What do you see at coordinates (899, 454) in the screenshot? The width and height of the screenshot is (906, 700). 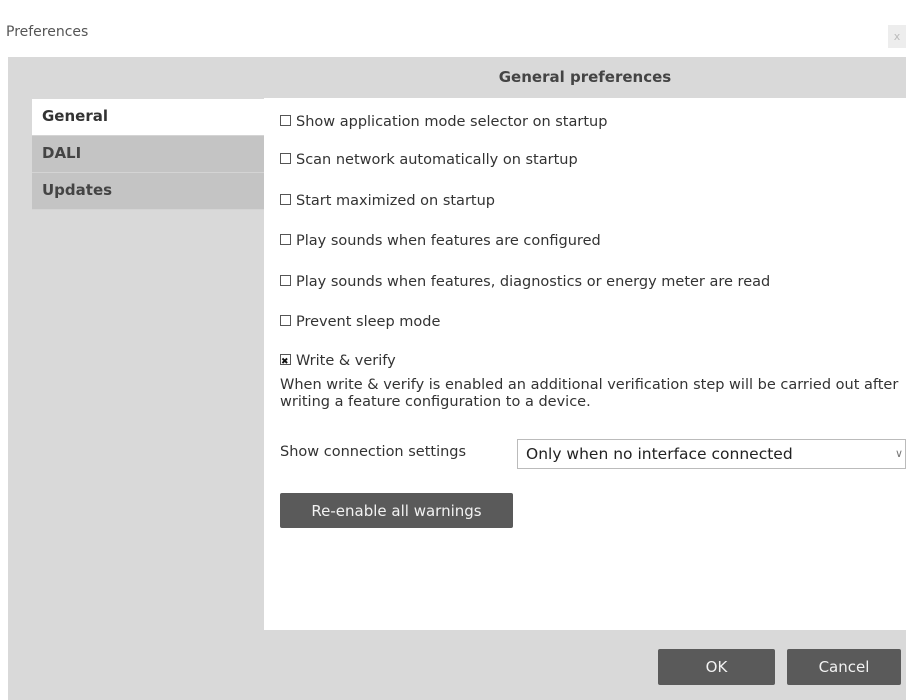 I see `chevron-down-icon: ∨` at bounding box center [899, 454].